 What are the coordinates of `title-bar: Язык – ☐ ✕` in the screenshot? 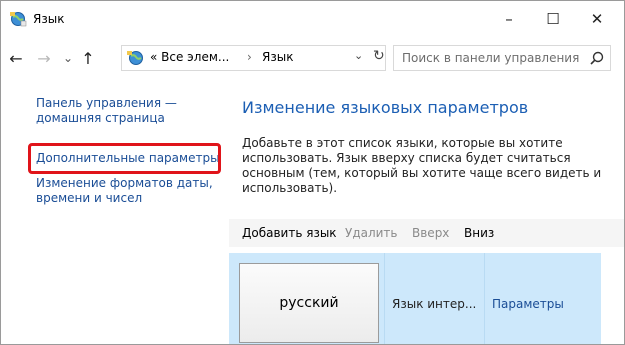 It's located at (312, 19).